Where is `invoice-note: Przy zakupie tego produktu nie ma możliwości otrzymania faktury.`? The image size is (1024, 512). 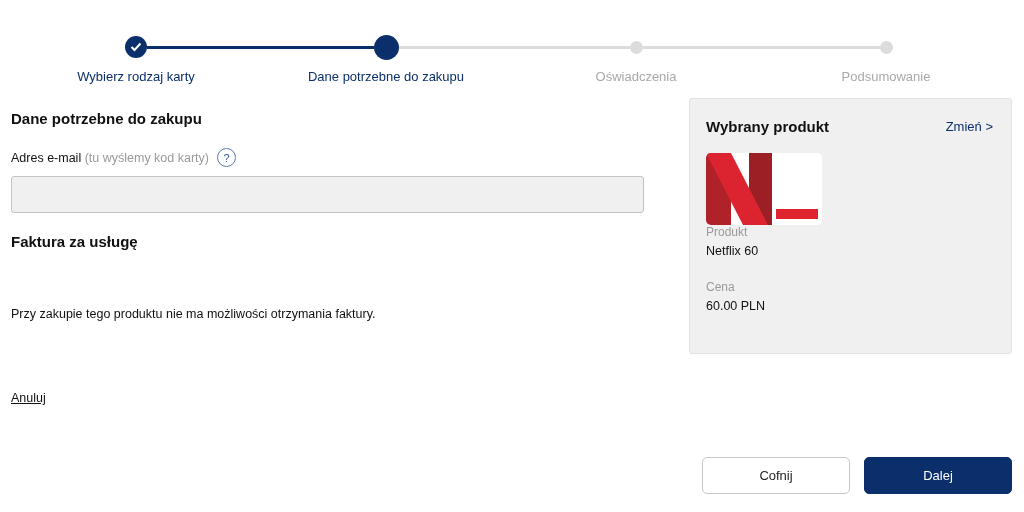 invoice-note: Przy zakupie tego produktu nie ma możliwości otrzymania faktury. is located at coordinates (194, 314).